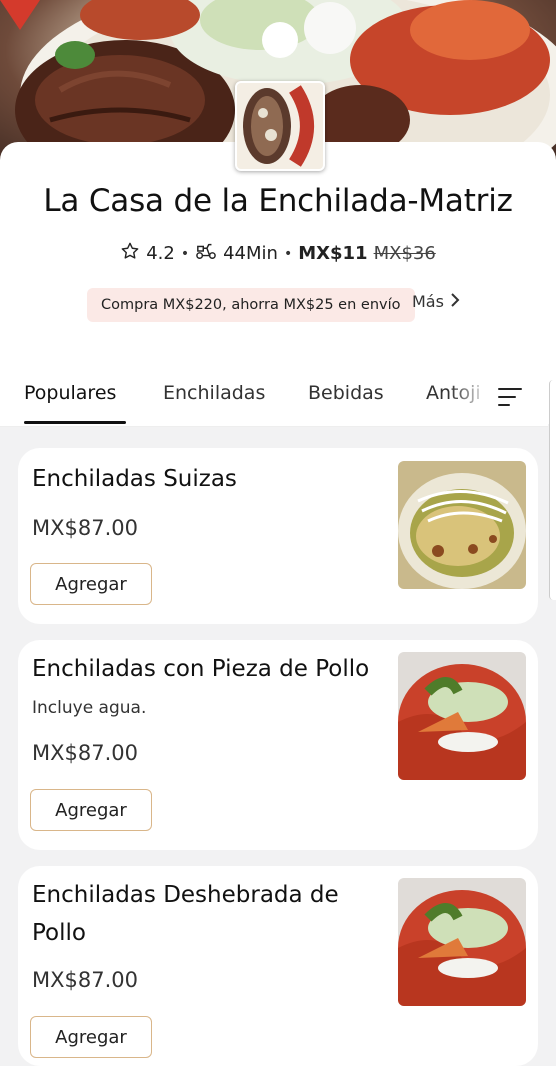 The height and width of the screenshot is (1066, 556). I want to click on star-outline-icon, so click(130, 253).